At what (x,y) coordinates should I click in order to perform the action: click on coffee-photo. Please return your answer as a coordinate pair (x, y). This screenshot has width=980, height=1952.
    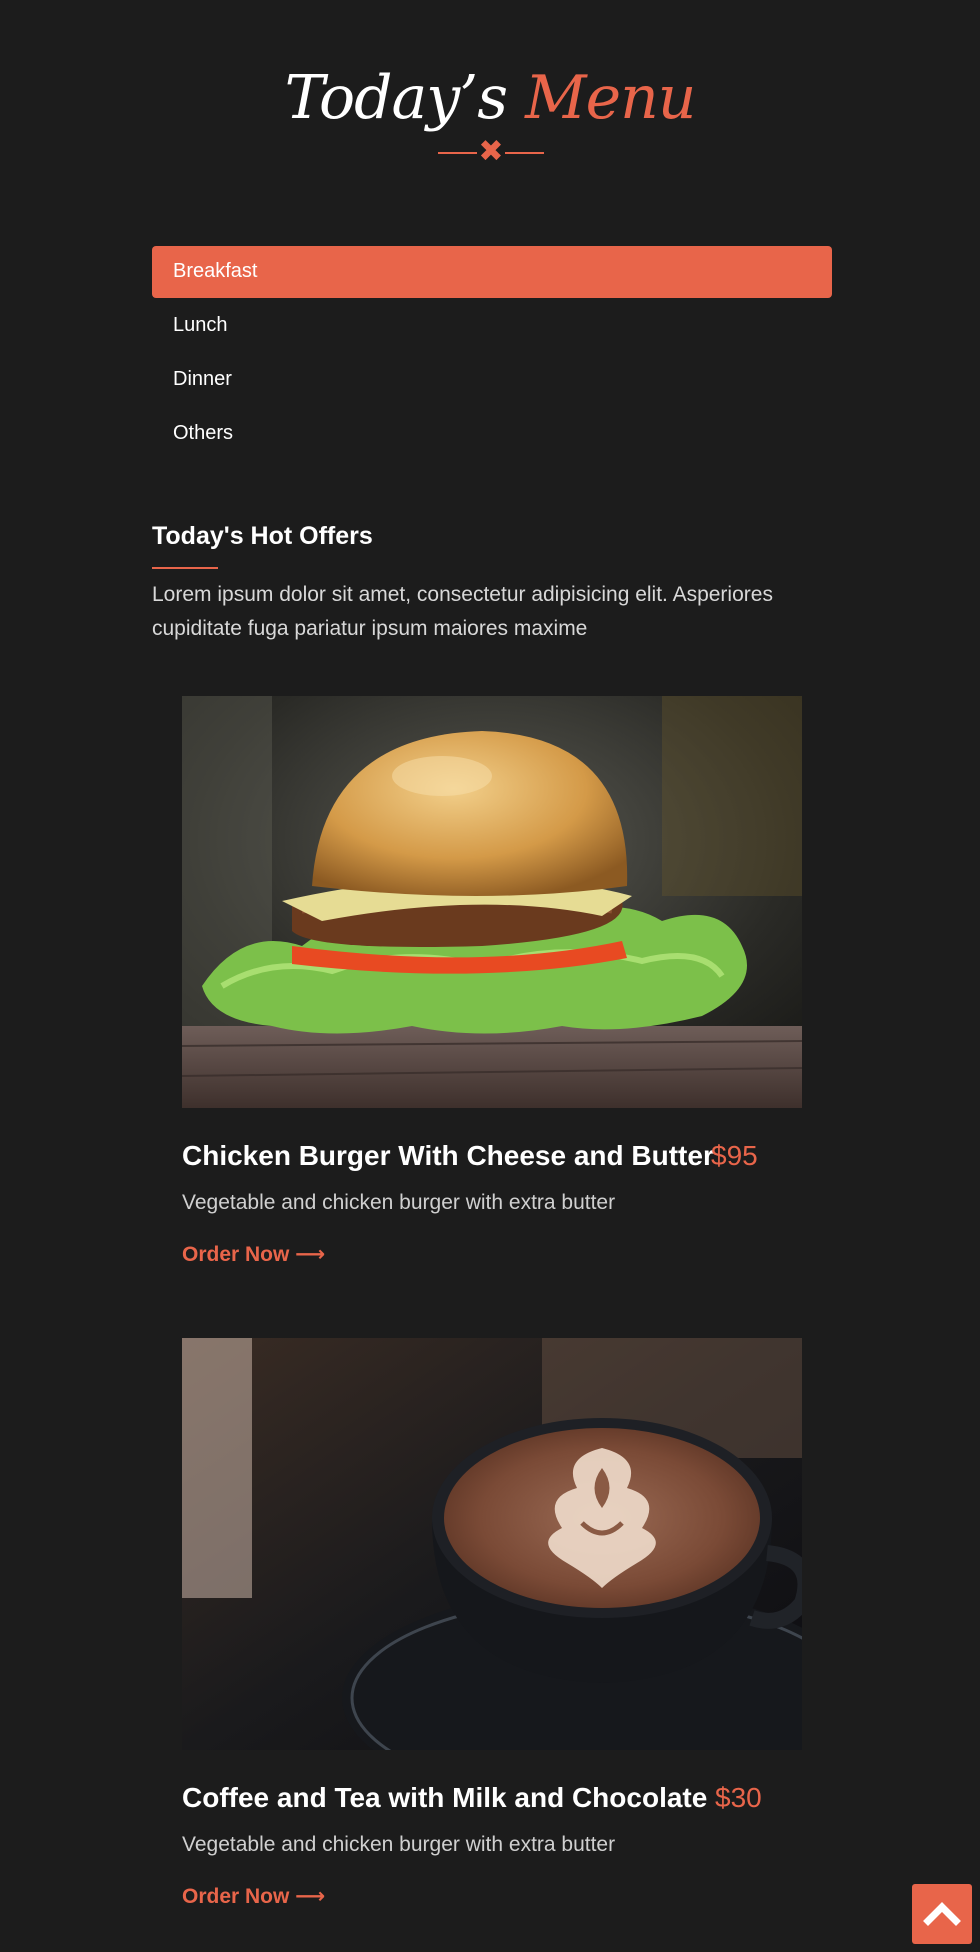
    Looking at the image, I should click on (492, 1544).